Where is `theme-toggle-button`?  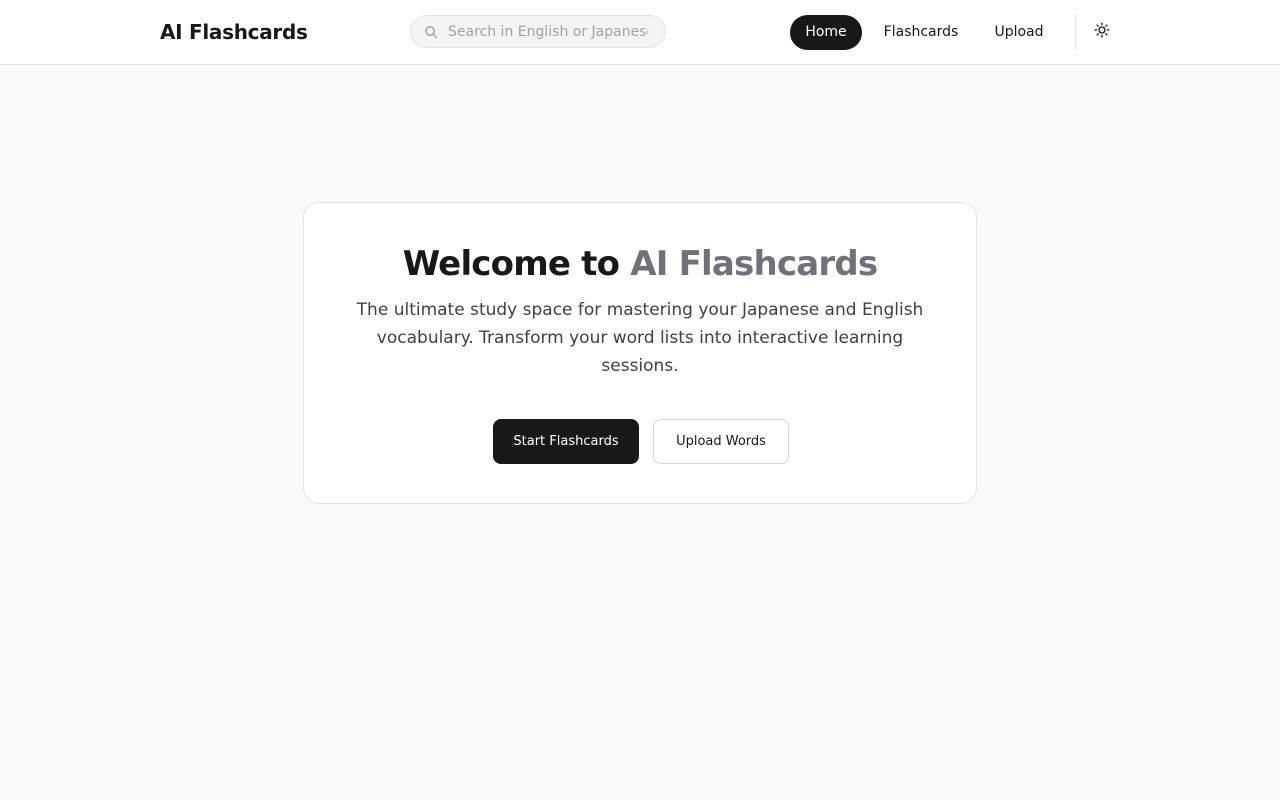
theme-toggle-button is located at coordinates (1102, 32).